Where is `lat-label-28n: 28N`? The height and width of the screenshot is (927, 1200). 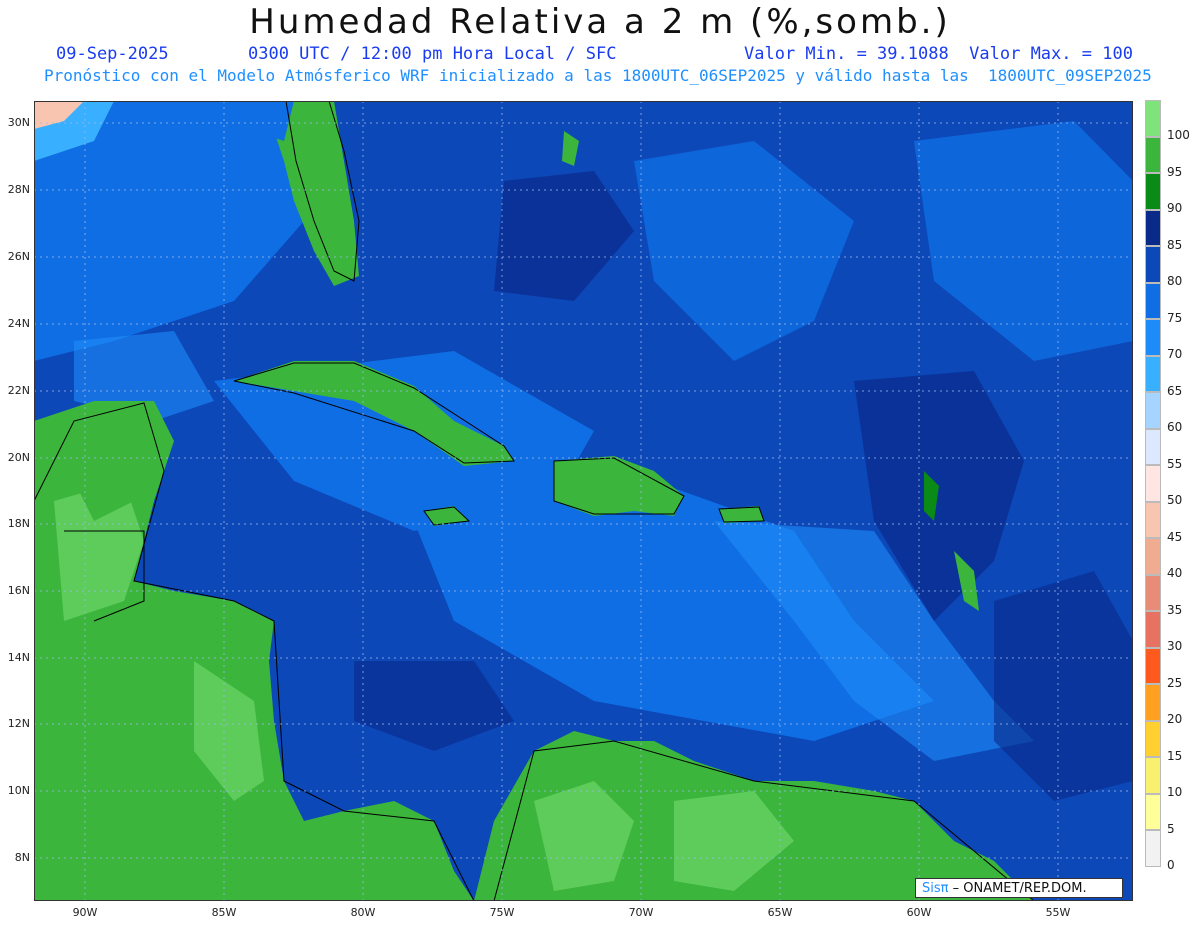
lat-label-28n: 28N is located at coordinates (18, 189).